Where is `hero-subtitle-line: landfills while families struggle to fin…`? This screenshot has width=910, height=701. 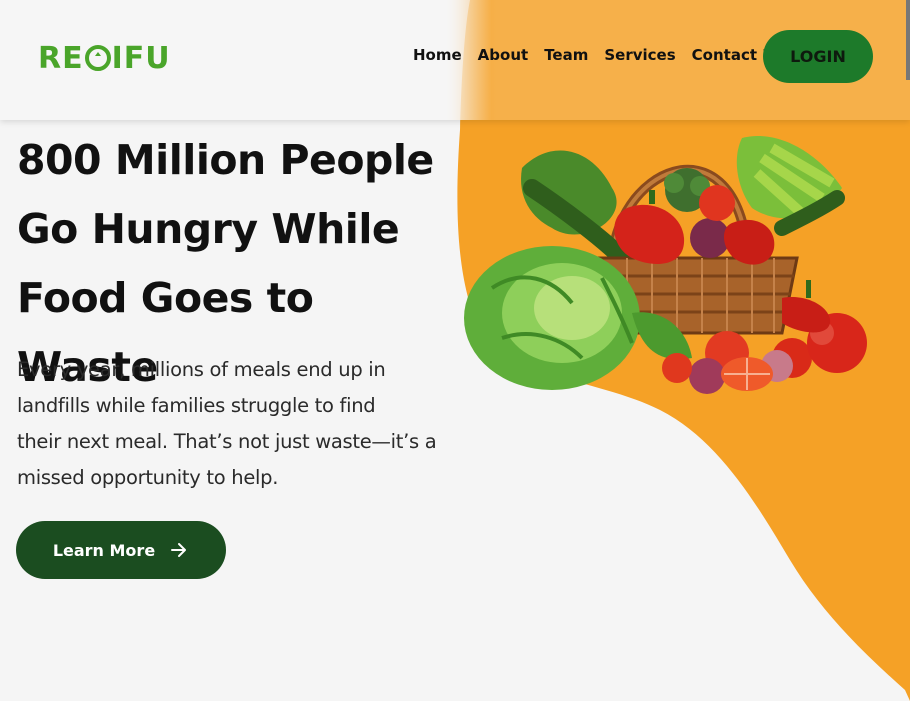
hero-subtitle-line: landfills while families struggle to fin… is located at coordinates (196, 405).